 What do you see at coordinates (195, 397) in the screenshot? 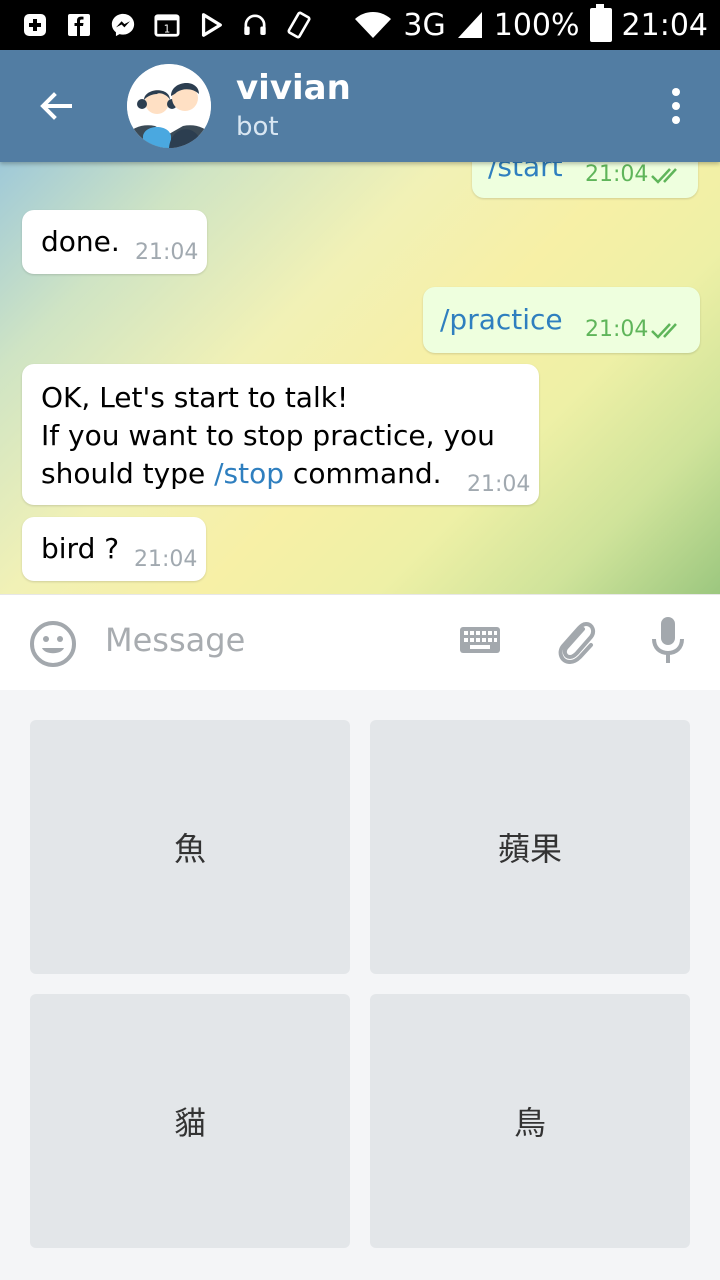
I see `message-line: OK, Let's start to talk!` at bounding box center [195, 397].